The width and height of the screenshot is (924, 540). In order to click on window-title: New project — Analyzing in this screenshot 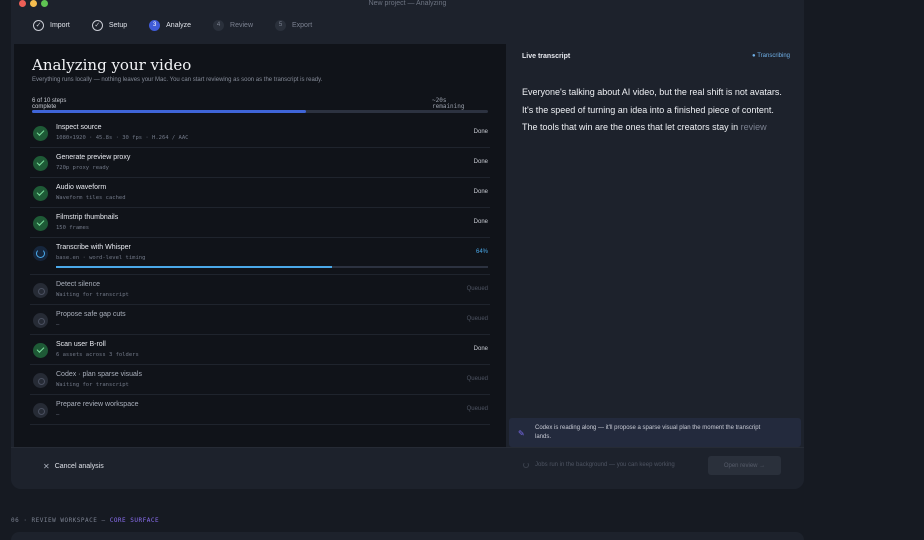, I will do `click(407, 3)`.